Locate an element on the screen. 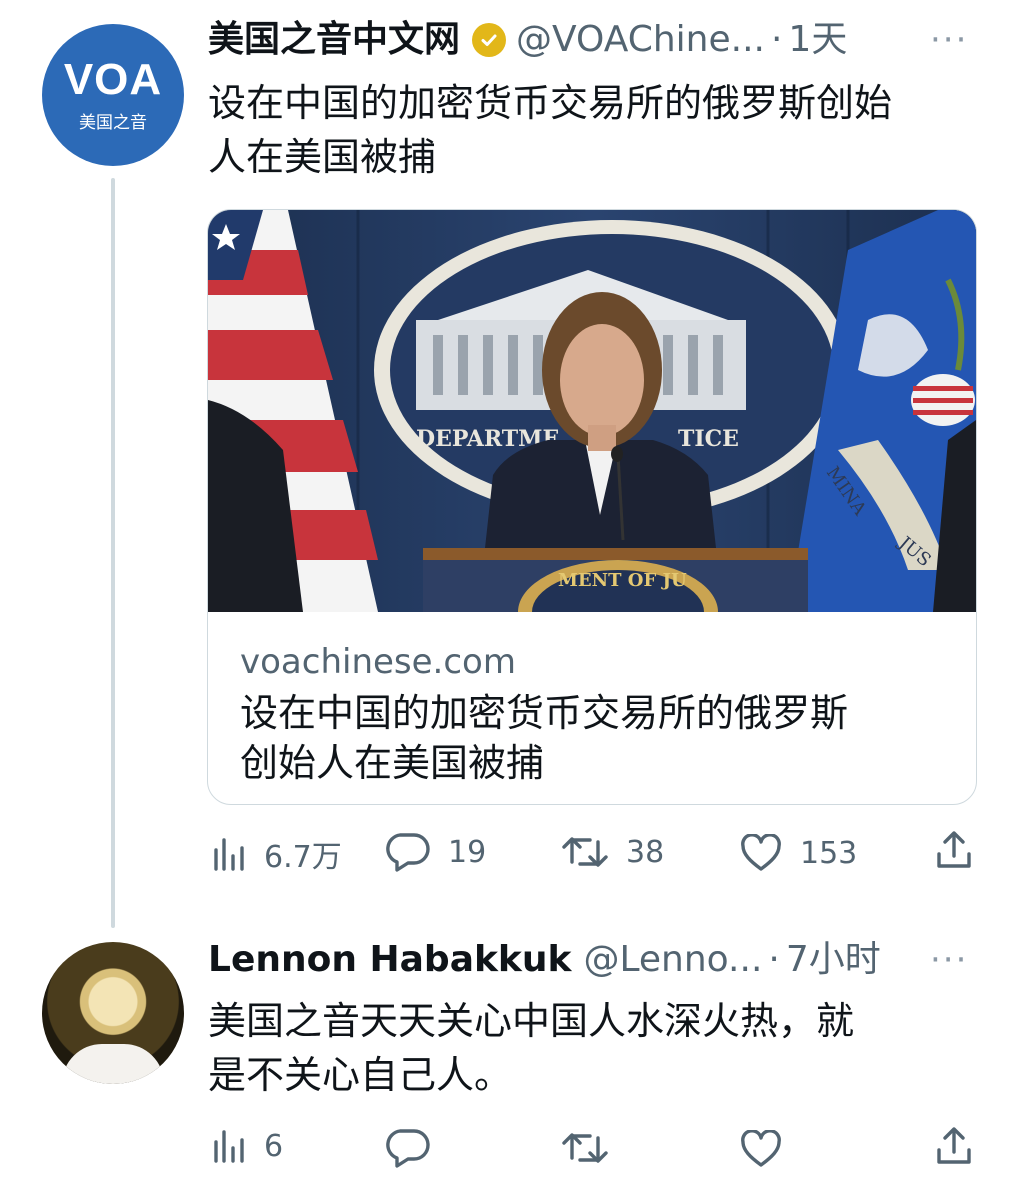 The width and height of the screenshot is (1020, 1200). views-count: 6 is located at coordinates (274, 1146).